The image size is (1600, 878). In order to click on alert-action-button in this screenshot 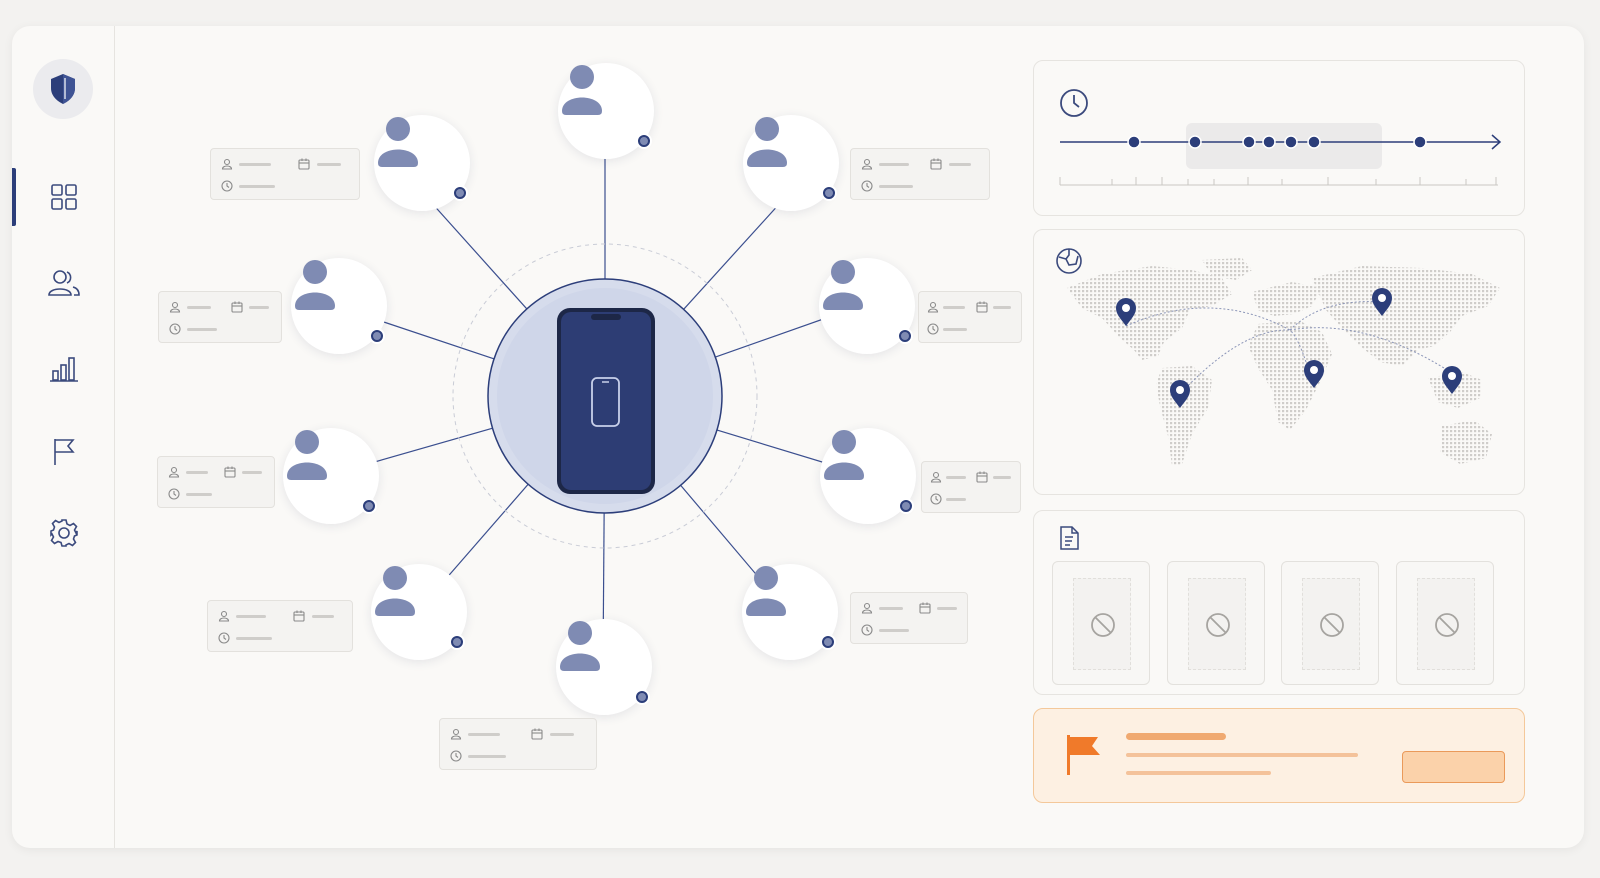, I will do `click(1453, 767)`.